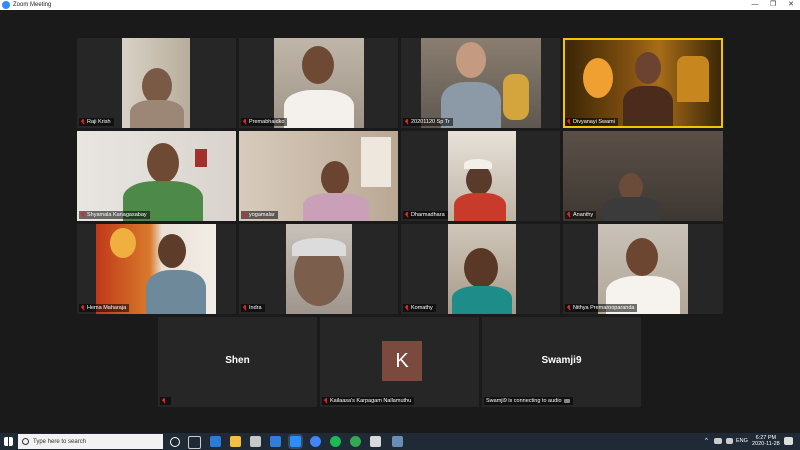 This screenshot has width=800, height=450. I want to click on file-explorer-icon, so click(235, 441).